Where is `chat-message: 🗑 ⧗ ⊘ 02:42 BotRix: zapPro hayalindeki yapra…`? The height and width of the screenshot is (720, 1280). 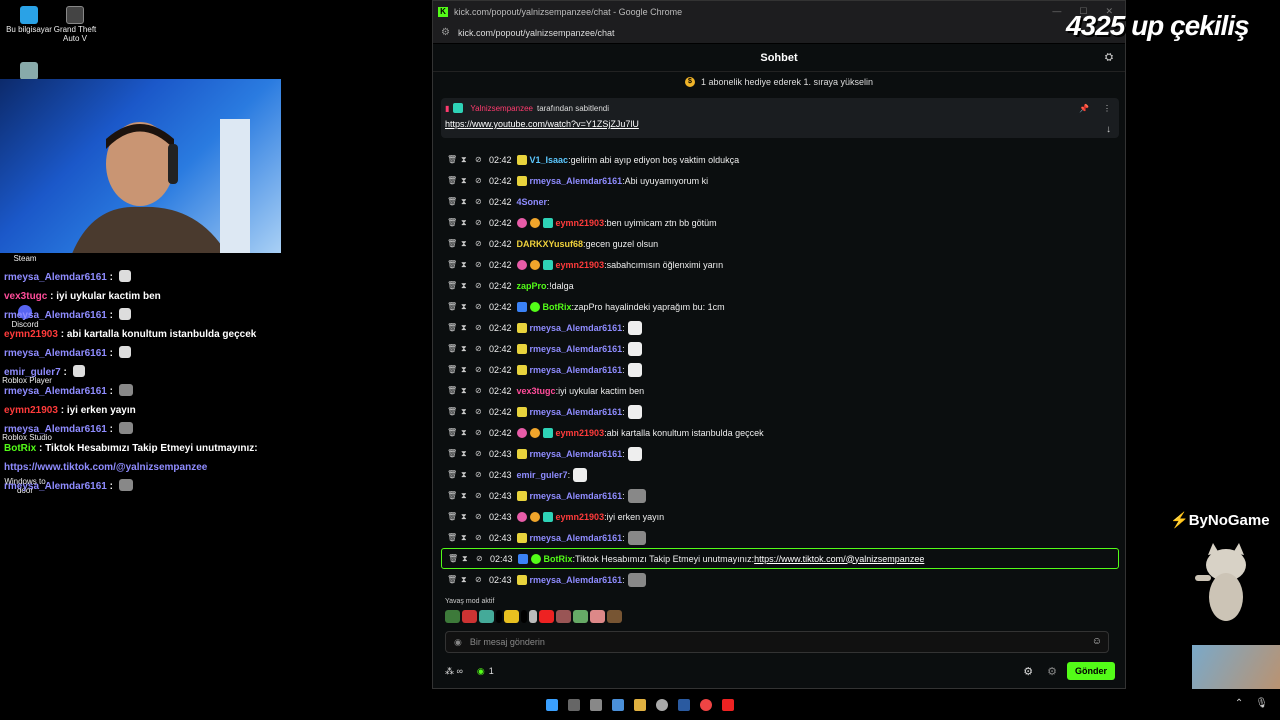 chat-message: 🗑 ⧗ ⊘ 02:42 BotRix: zapPro hayalindeki yapra… is located at coordinates (780, 306).